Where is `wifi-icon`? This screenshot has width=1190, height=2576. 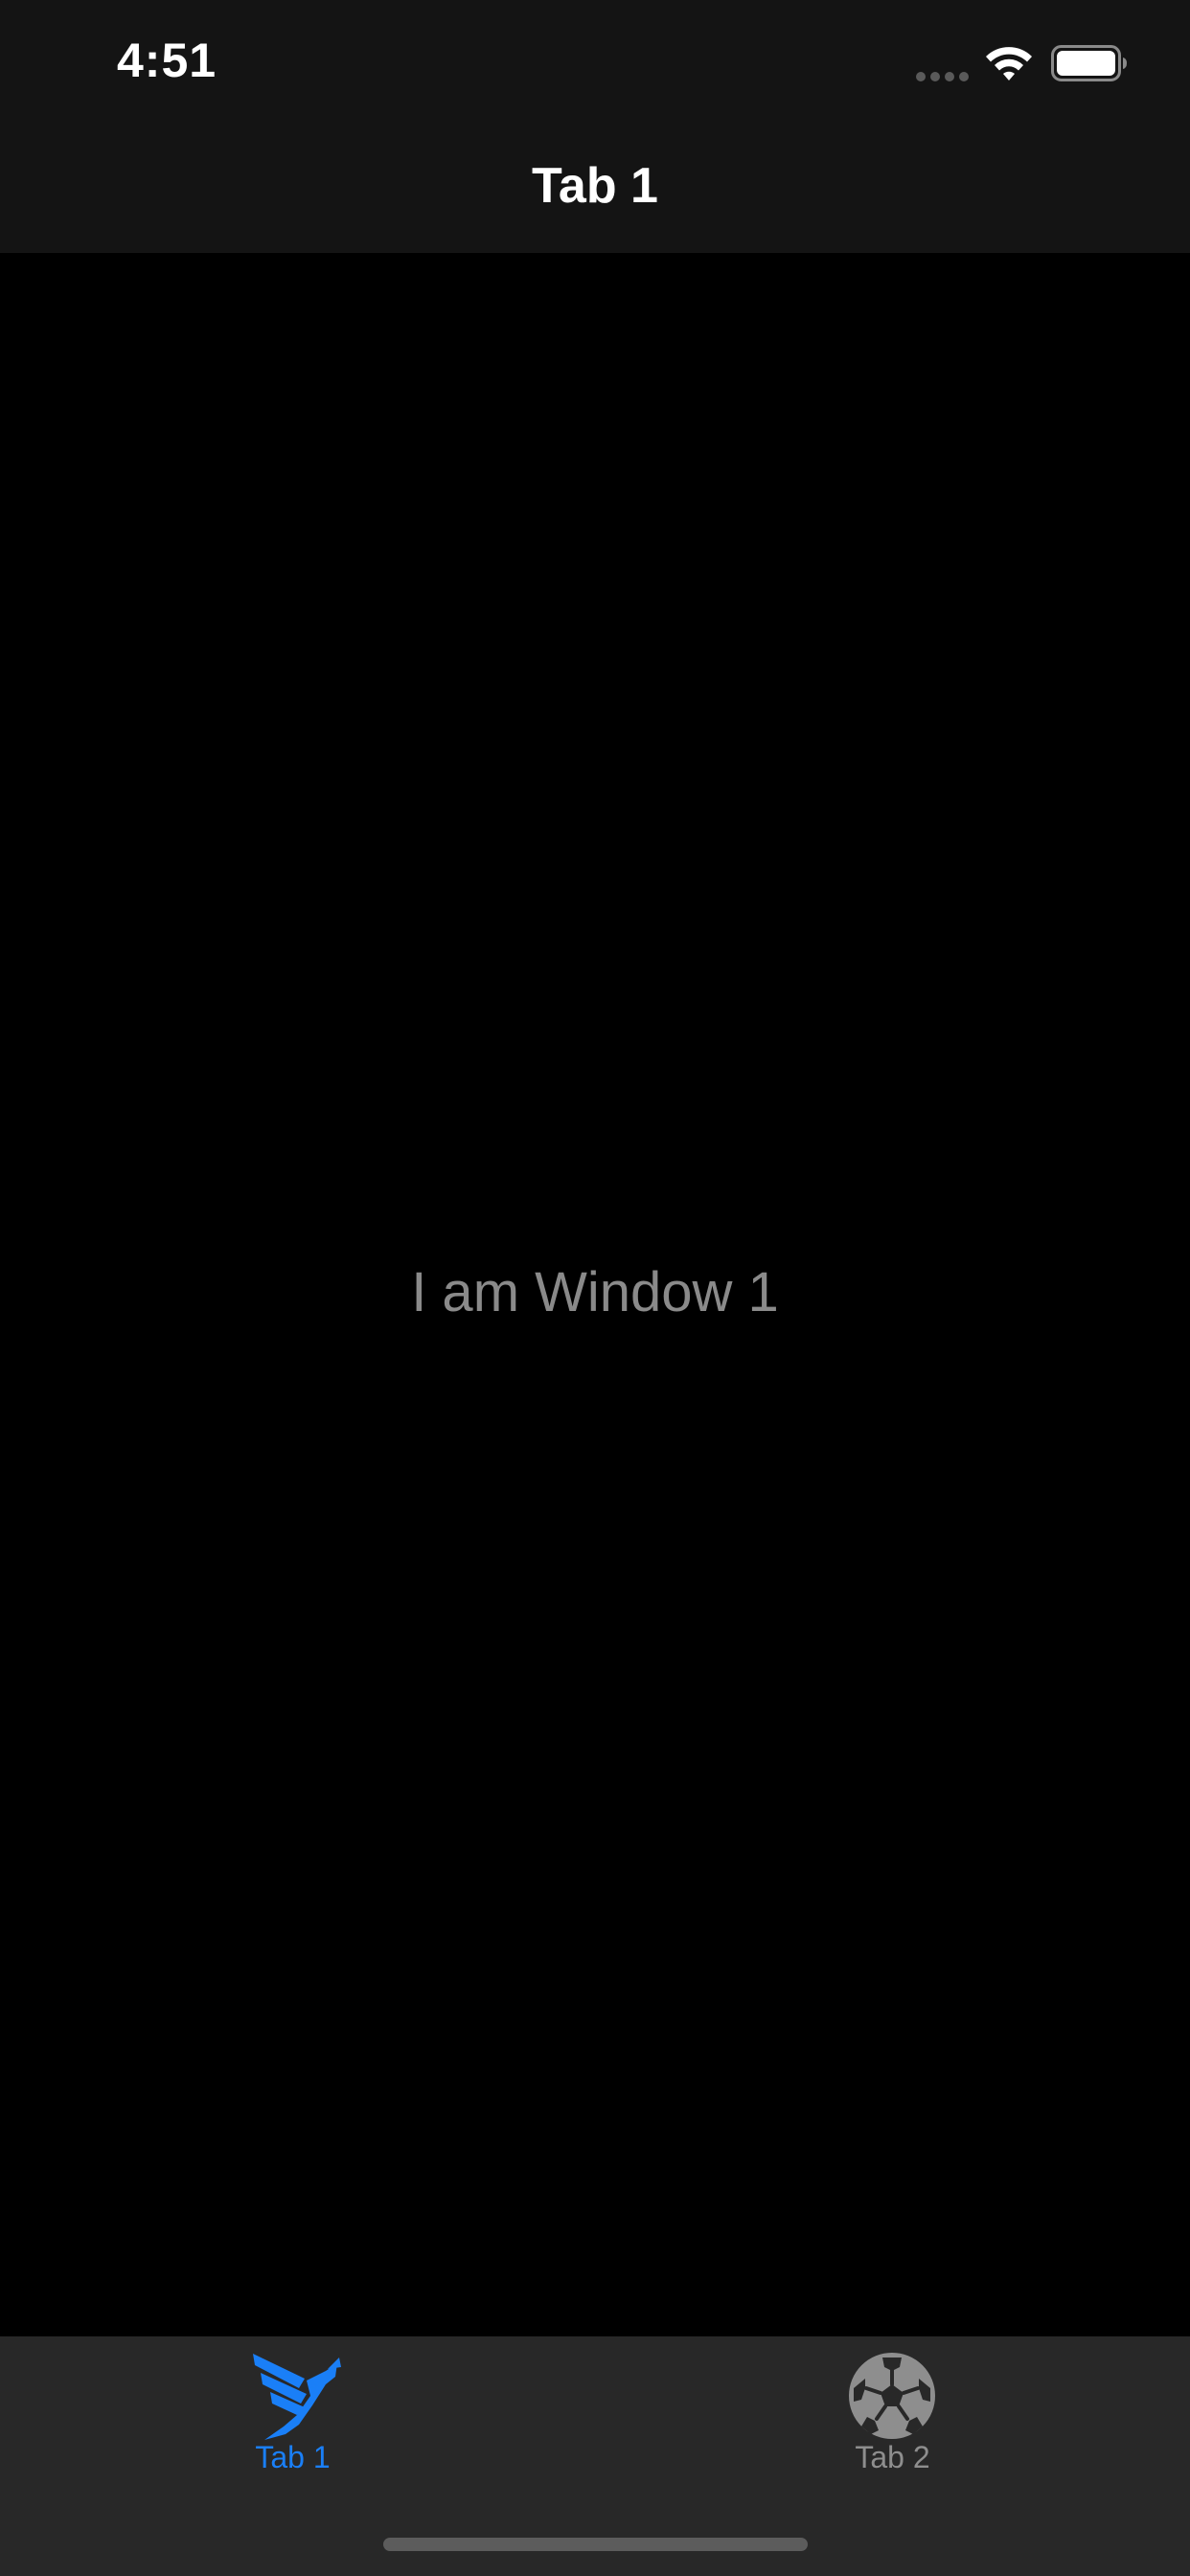
wifi-icon is located at coordinates (1009, 63).